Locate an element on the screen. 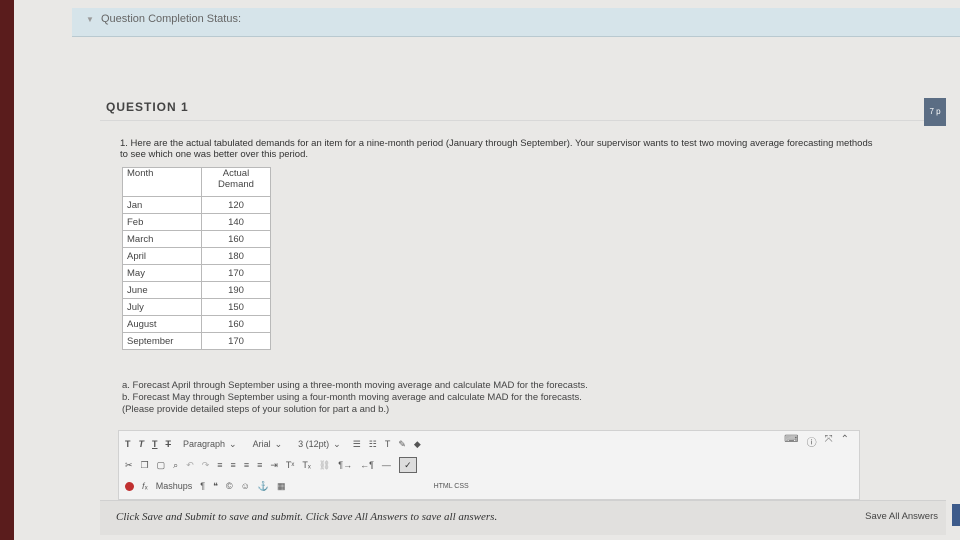 The width and height of the screenshot is (960, 540). table-row: April 180 is located at coordinates (196, 256).